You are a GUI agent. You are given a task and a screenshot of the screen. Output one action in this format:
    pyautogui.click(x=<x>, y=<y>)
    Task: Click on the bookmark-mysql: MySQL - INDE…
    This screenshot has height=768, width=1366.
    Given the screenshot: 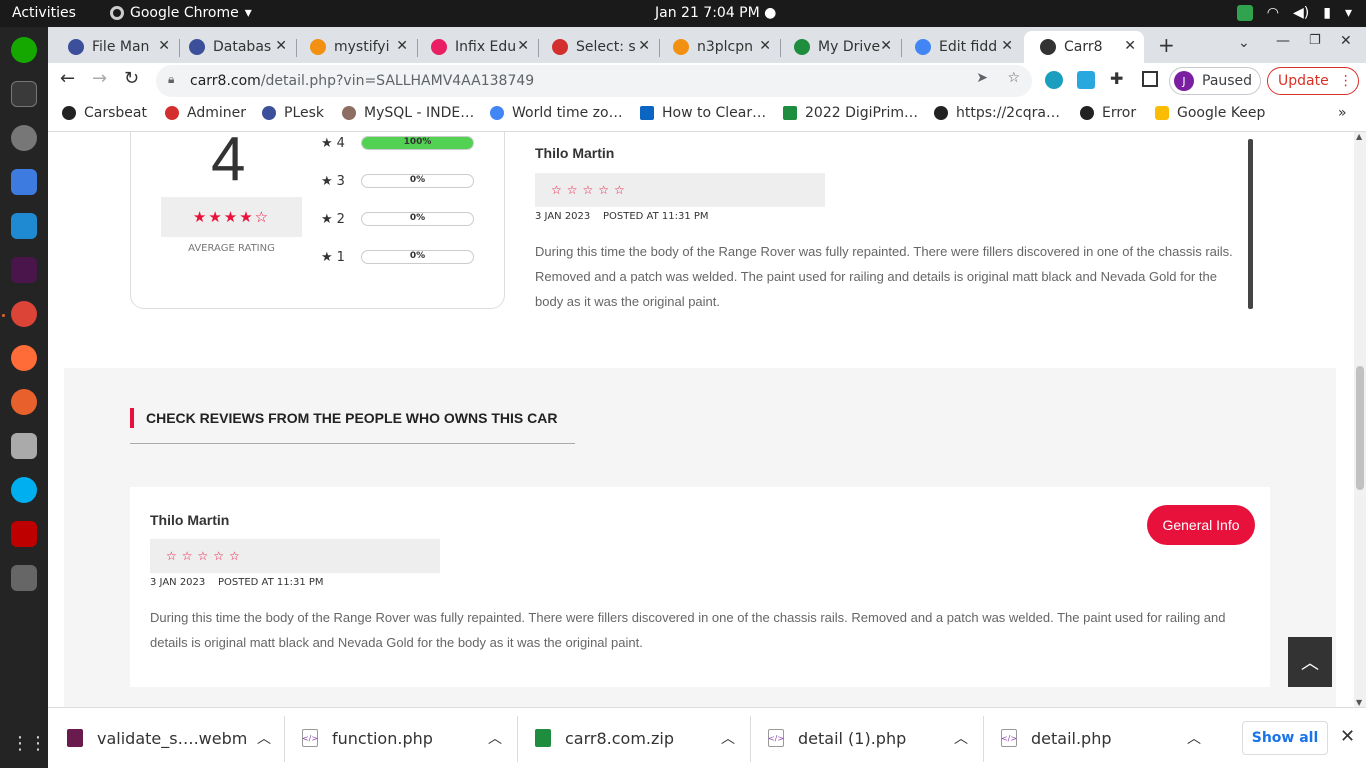 What is the action you would take?
    pyautogui.click(x=408, y=113)
    